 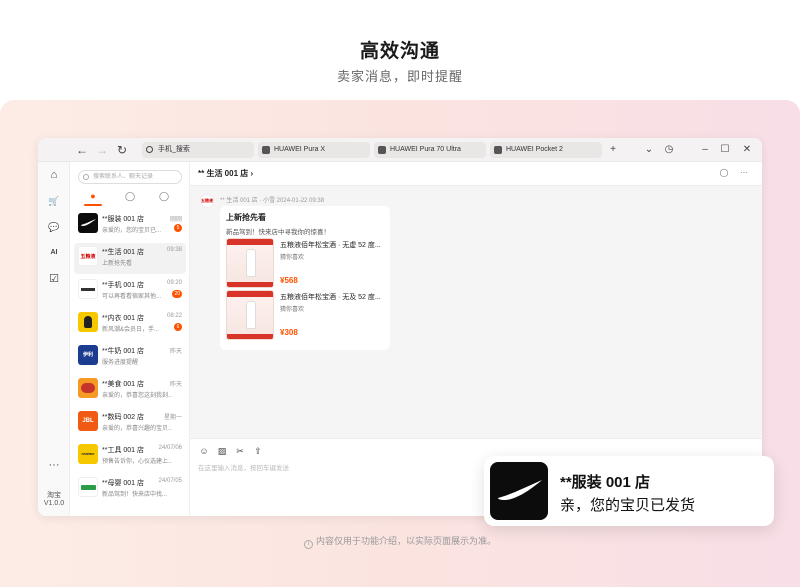 What do you see at coordinates (123, 483) in the screenshot?
I see `conversation-name: **母婴 001 店` at bounding box center [123, 483].